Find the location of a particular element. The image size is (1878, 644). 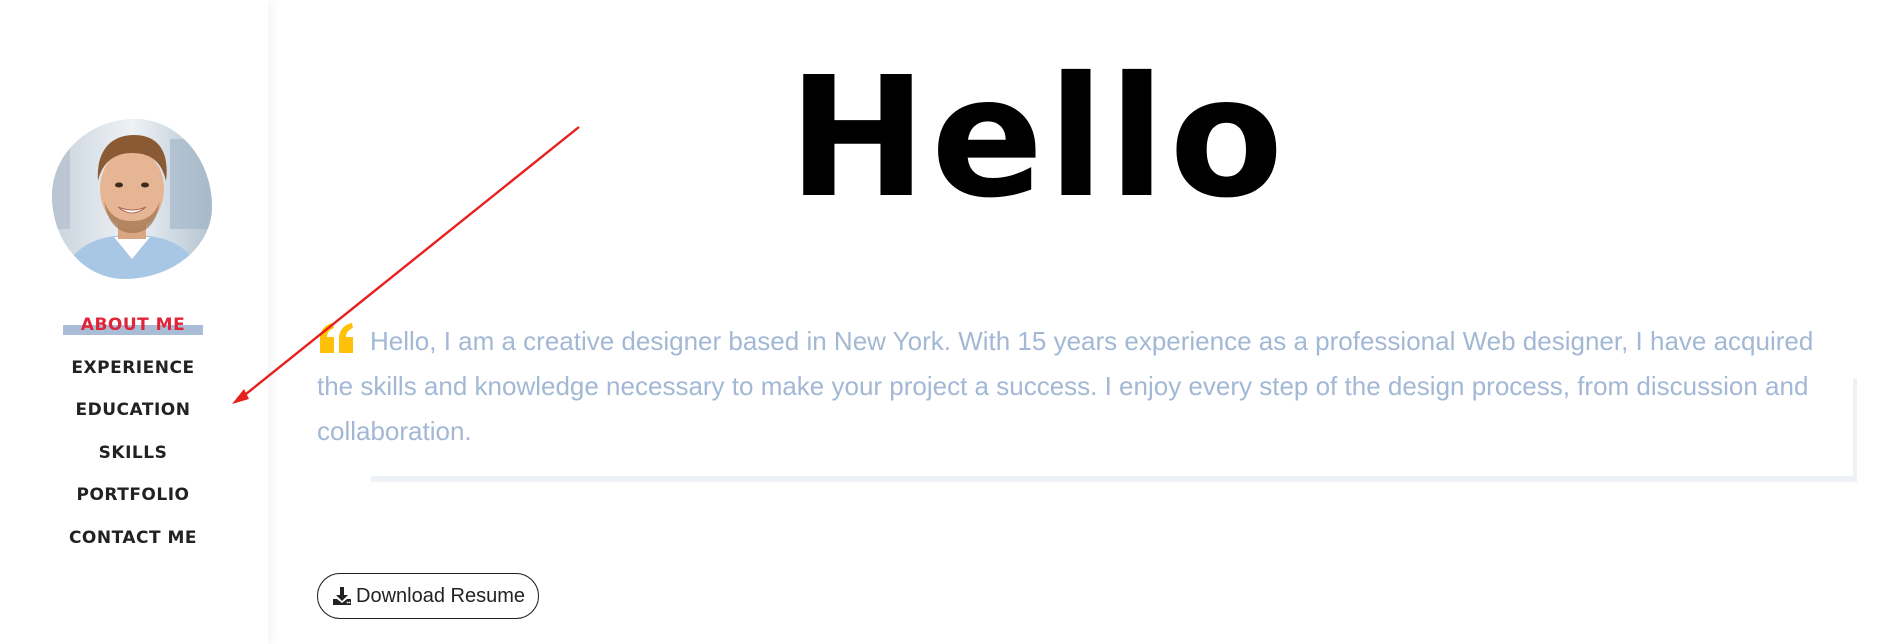

nav-item-label: CONTACT ME is located at coordinates (133, 538).